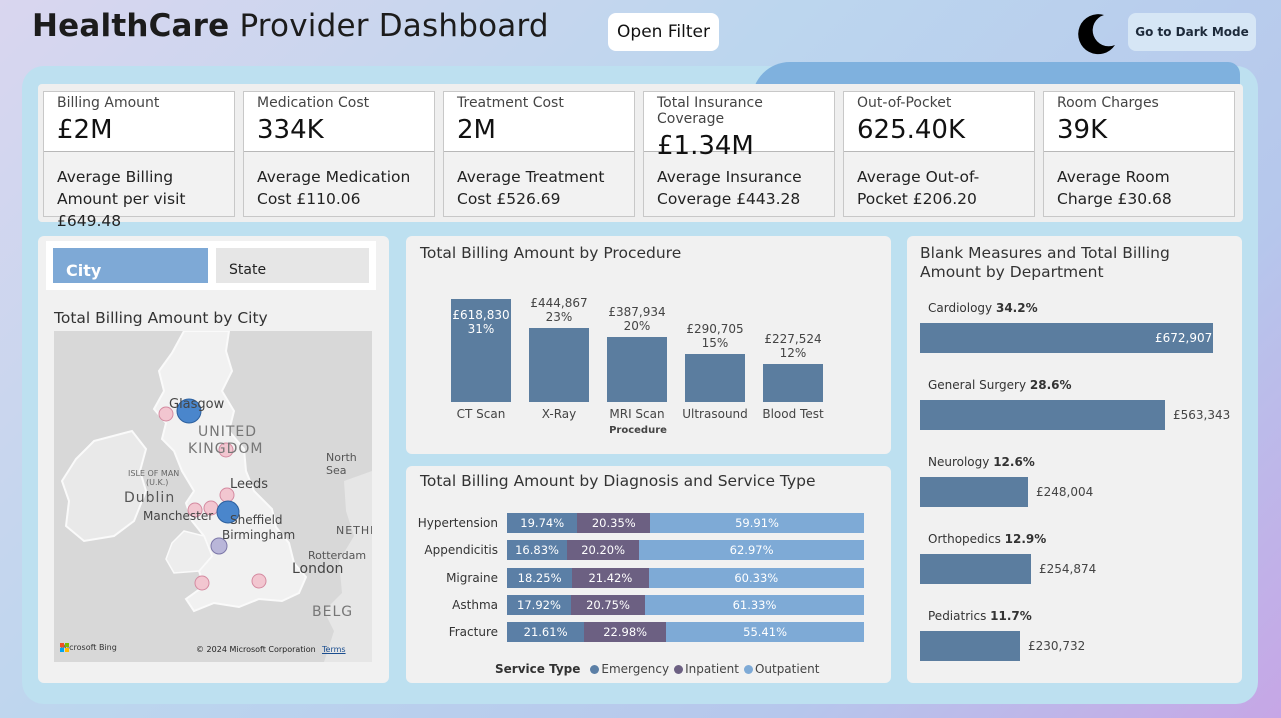  What do you see at coordinates (475, 604) in the screenshot?
I see `diagnosis-category-label: Asthma` at bounding box center [475, 604].